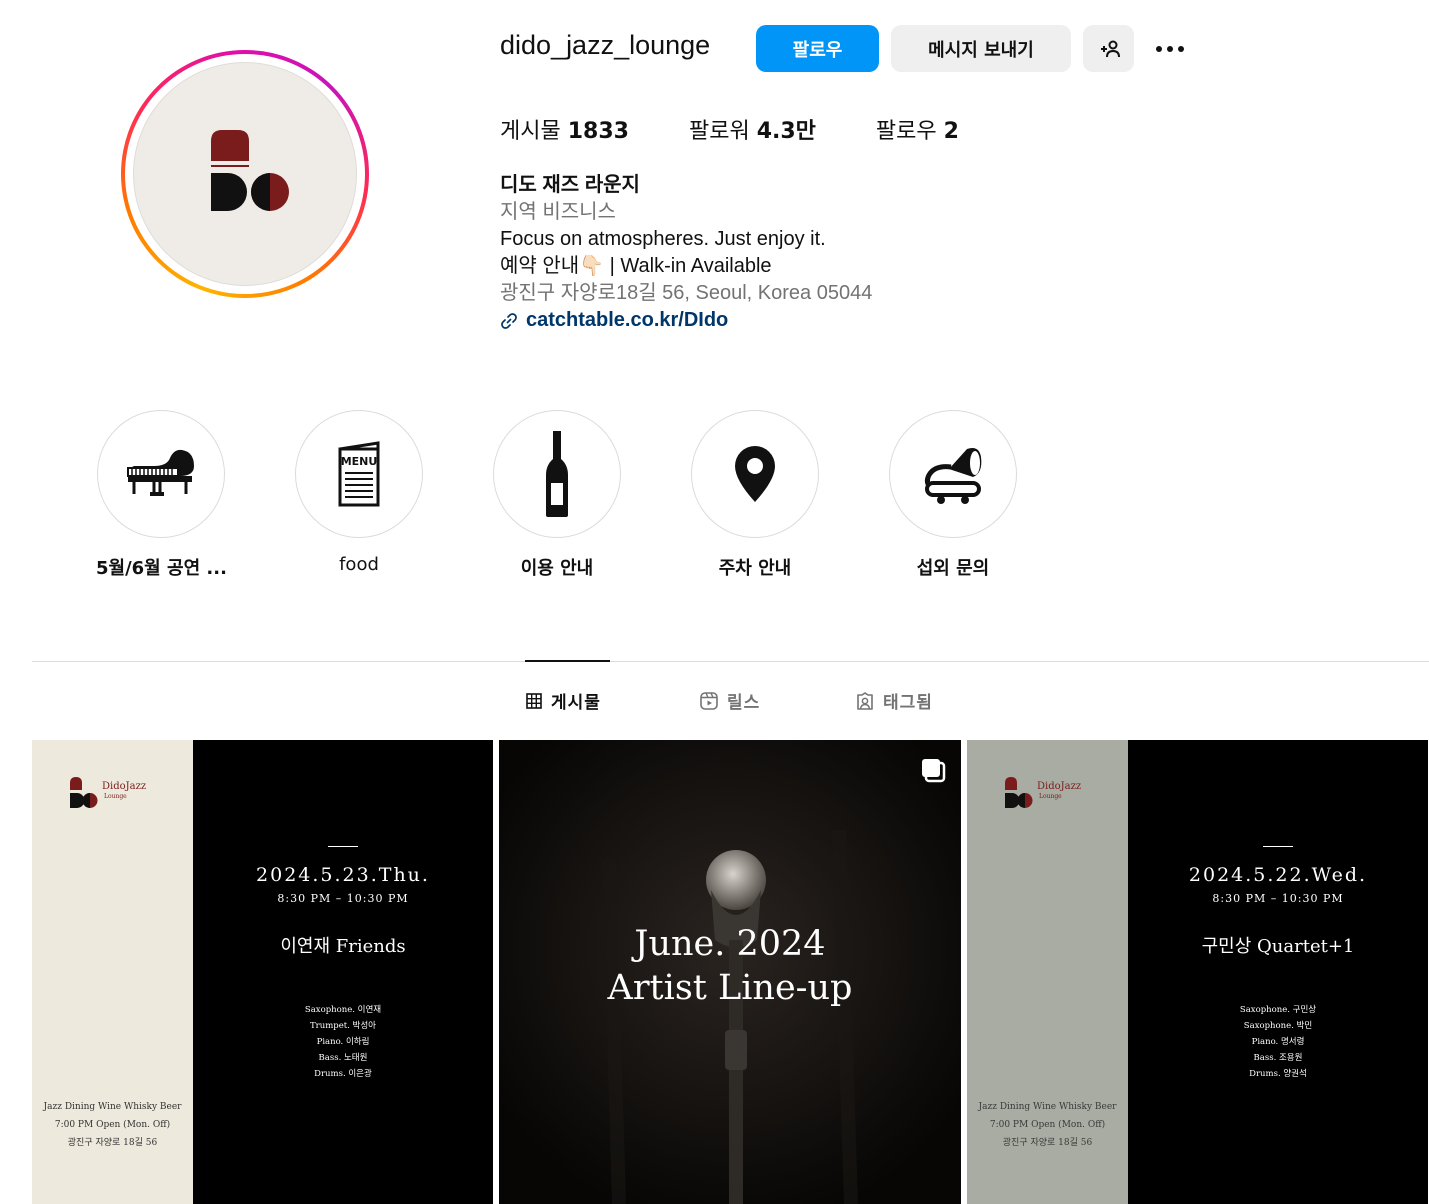 The image size is (1429, 1204). I want to click on carousel-icon, so click(934, 771).